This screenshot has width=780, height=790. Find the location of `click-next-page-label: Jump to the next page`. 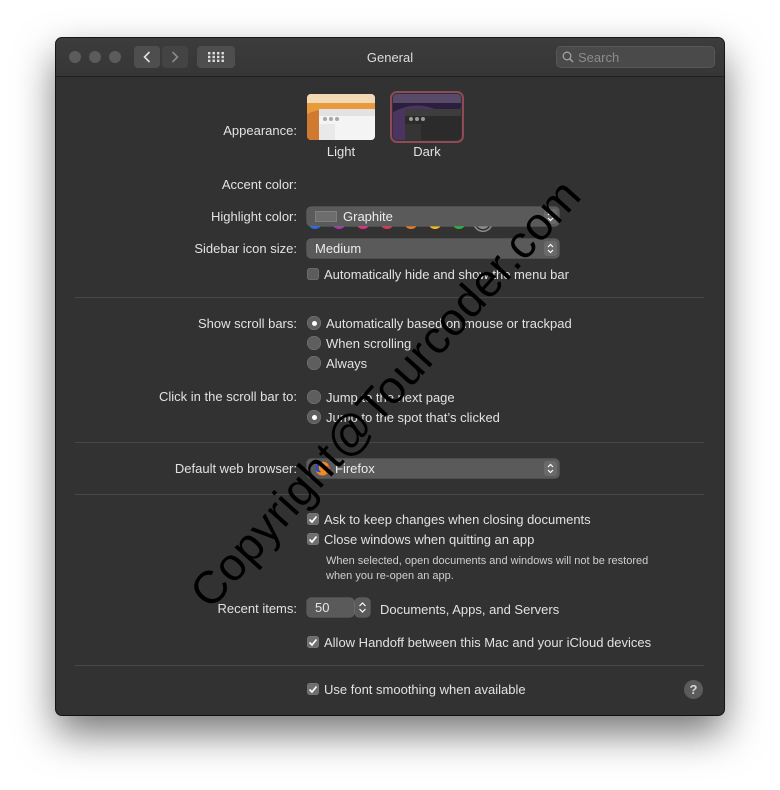

click-next-page-label: Jump to the next page is located at coordinates (390, 397).